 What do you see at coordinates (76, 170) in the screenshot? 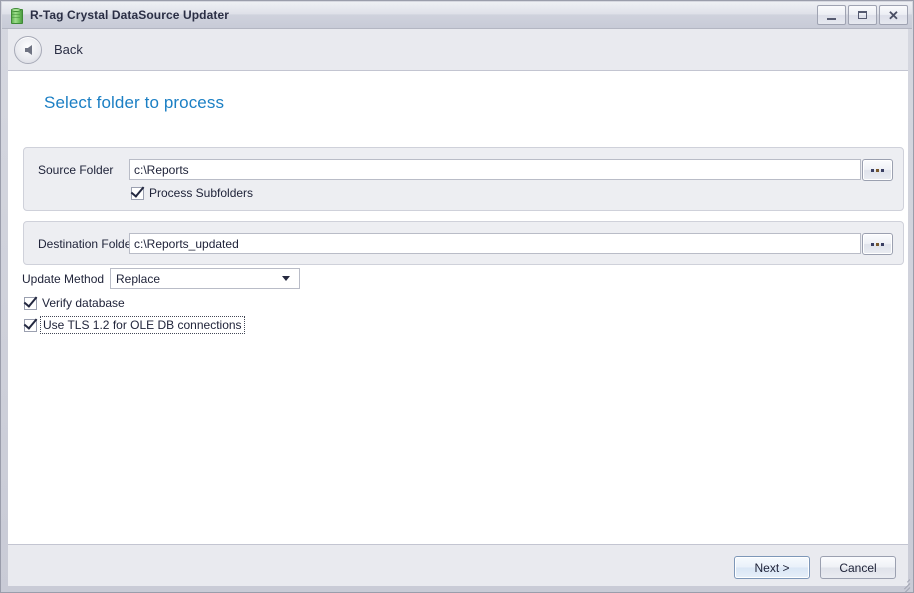
I see `source-folder-label: Source Folder` at bounding box center [76, 170].